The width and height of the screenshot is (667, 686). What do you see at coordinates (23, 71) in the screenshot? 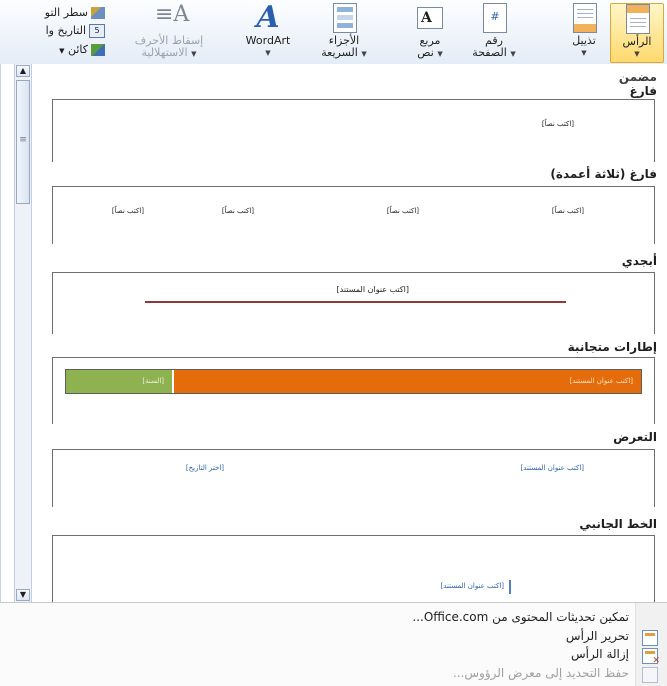
I see `scroll-up-icon: ▲` at bounding box center [23, 71].